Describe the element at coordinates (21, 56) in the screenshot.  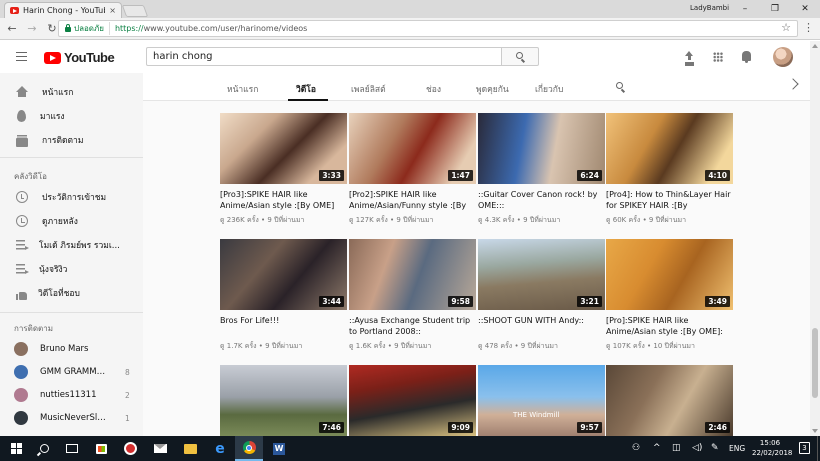
I see `hamburger-menu-icon` at that location.